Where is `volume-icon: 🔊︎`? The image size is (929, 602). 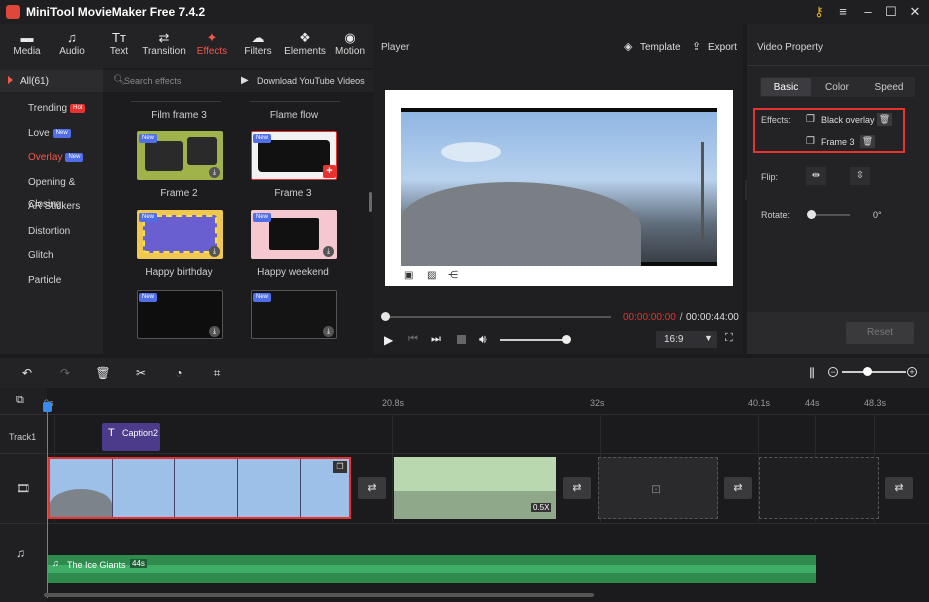 volume-icon: 🔊︎ is located at coordinates (483, 339).